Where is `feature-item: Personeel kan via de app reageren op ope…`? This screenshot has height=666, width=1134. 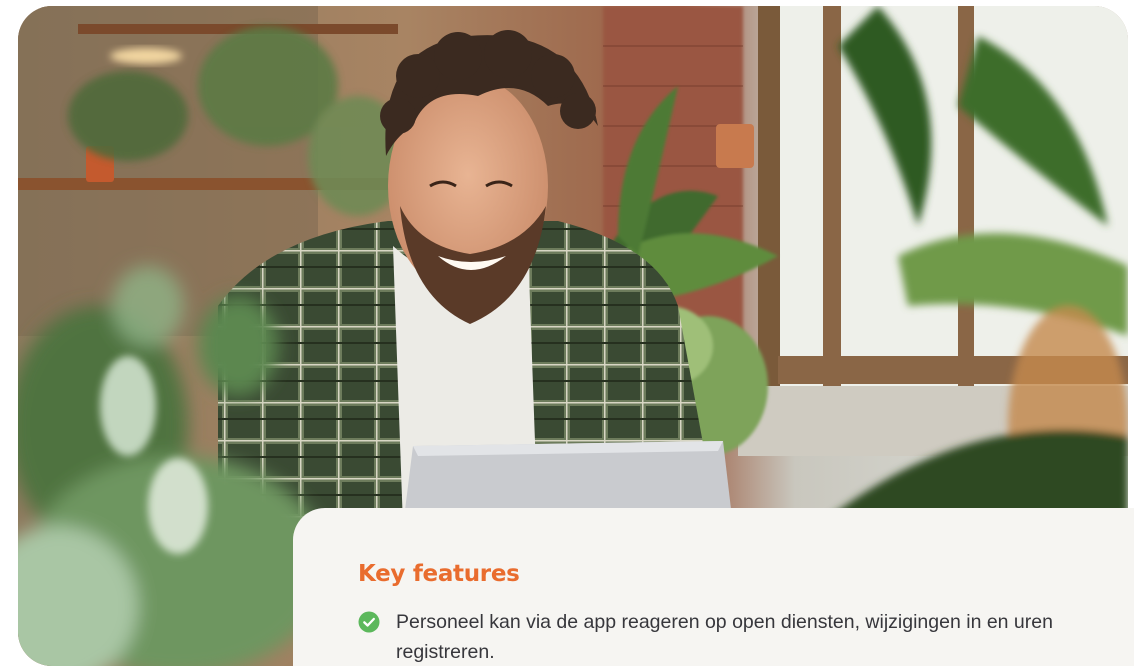 feature-item: Personeel kan via de app reageren op ope… is located at coordinates (746, 636).